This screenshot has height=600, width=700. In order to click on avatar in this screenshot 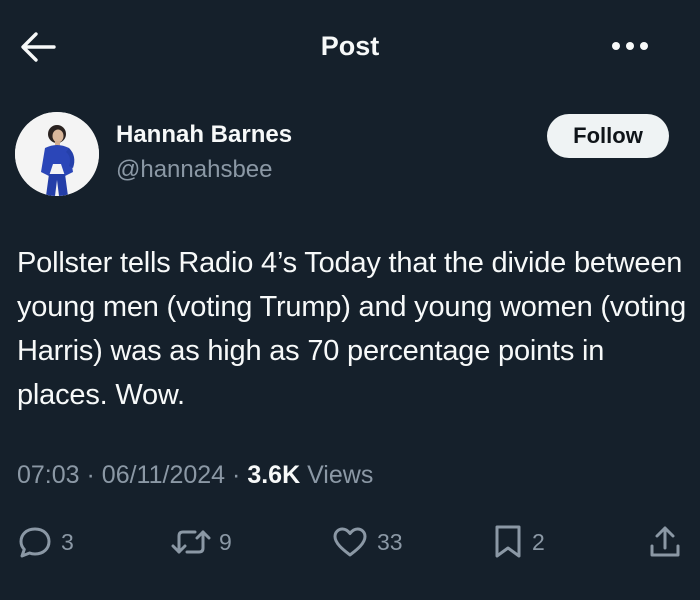, I will do `click(57, 154)`.